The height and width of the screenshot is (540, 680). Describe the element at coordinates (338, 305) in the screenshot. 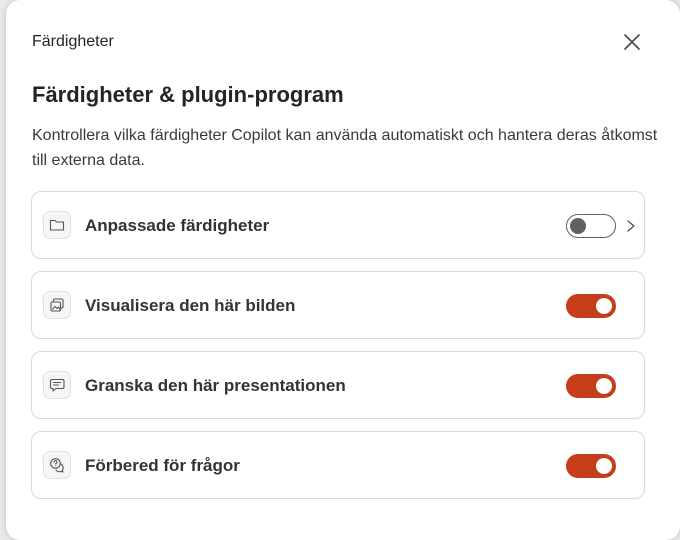

I see `skill-row-visualize-image: Visualisera den här bilden` at that location.